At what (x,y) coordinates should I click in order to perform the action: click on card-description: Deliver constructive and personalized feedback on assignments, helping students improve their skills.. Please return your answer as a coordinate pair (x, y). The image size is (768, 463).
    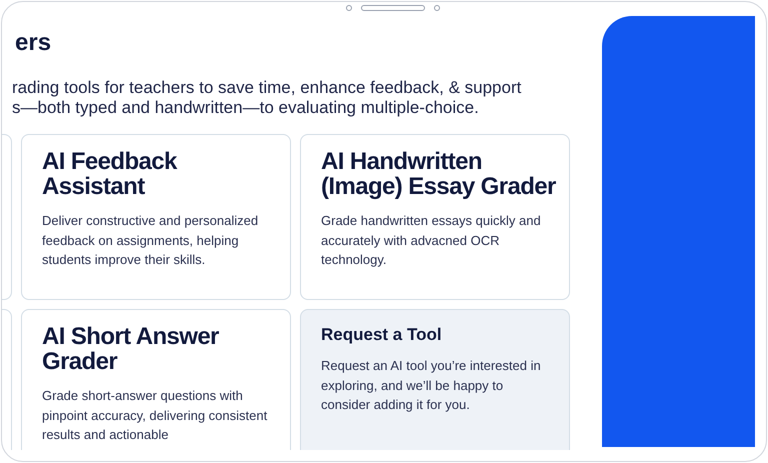
    Looking at the image, I should click on (151, 240).